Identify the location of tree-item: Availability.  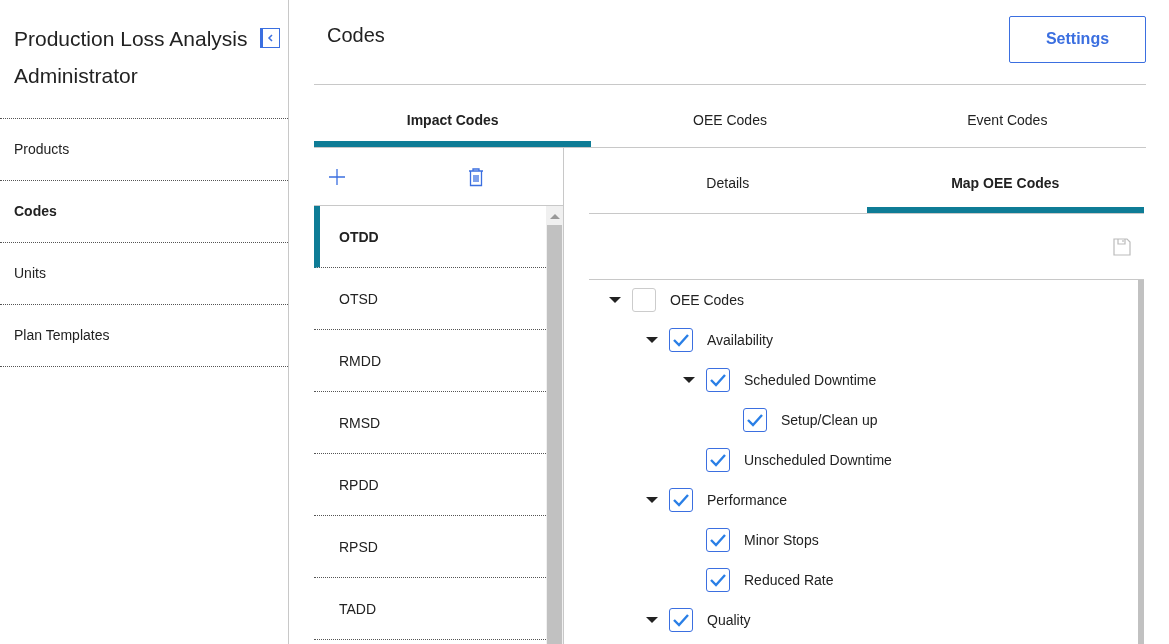
(740, 340).